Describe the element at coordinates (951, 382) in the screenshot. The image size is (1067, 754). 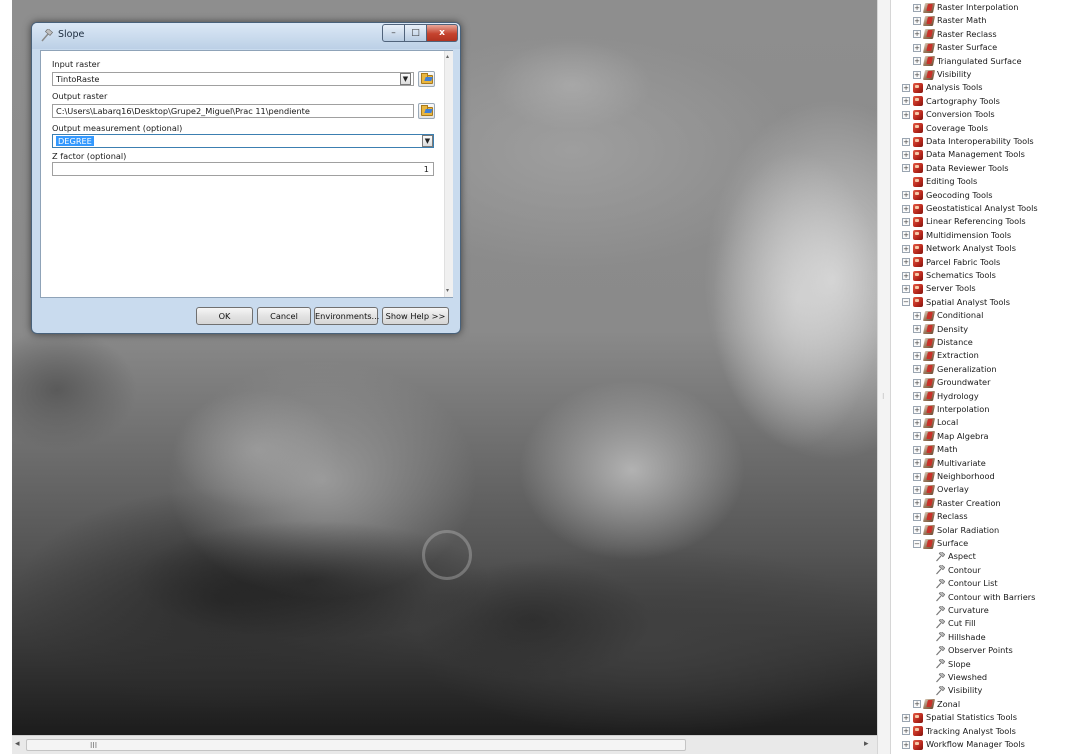
I see `tree-item-groundwater: + Groundwater` at that location.